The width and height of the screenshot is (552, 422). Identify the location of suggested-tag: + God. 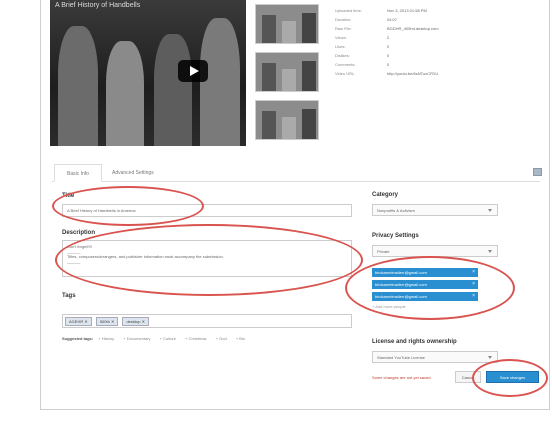
(221, 338).